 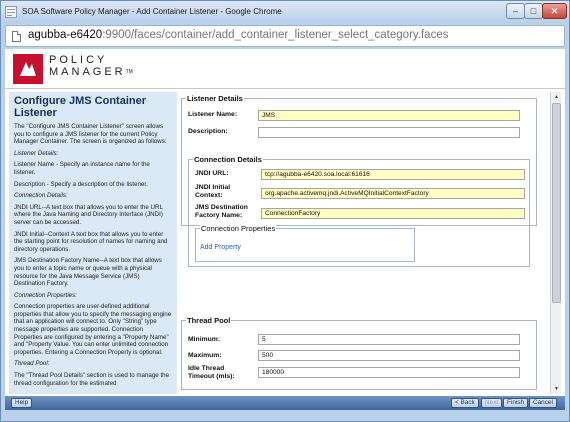 What do you see at coordinates (389, 132) in the screenshot?
I see `description-input` at bounding box center [389, 132].